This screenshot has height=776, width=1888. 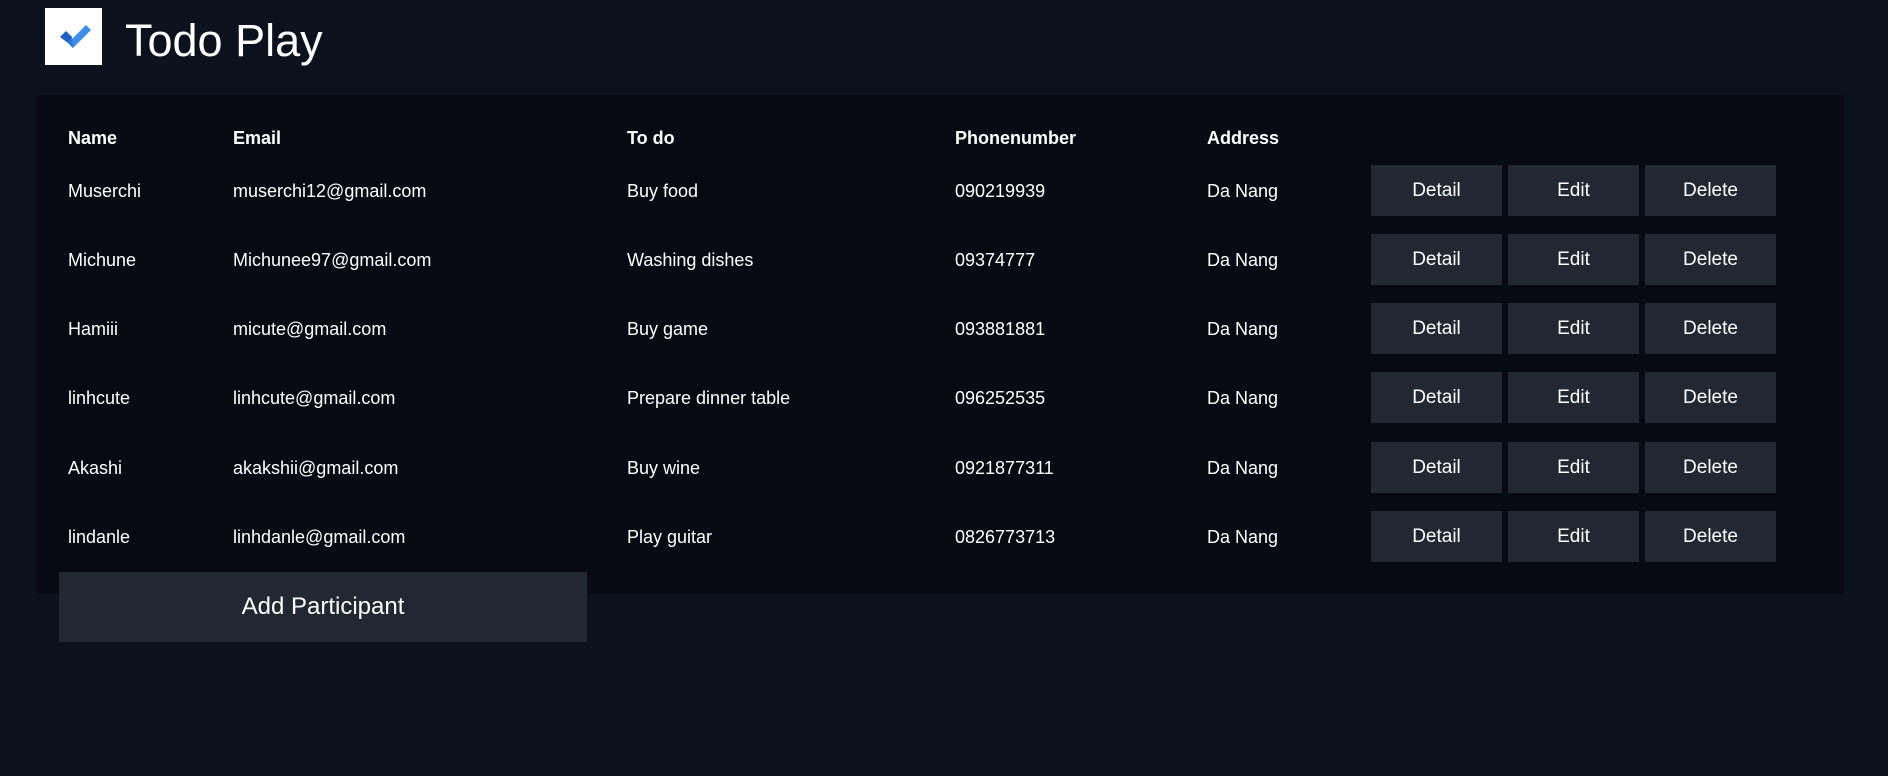 I want to click on cell-email: linhcute@gmail.com, so click(x=314, y=398).